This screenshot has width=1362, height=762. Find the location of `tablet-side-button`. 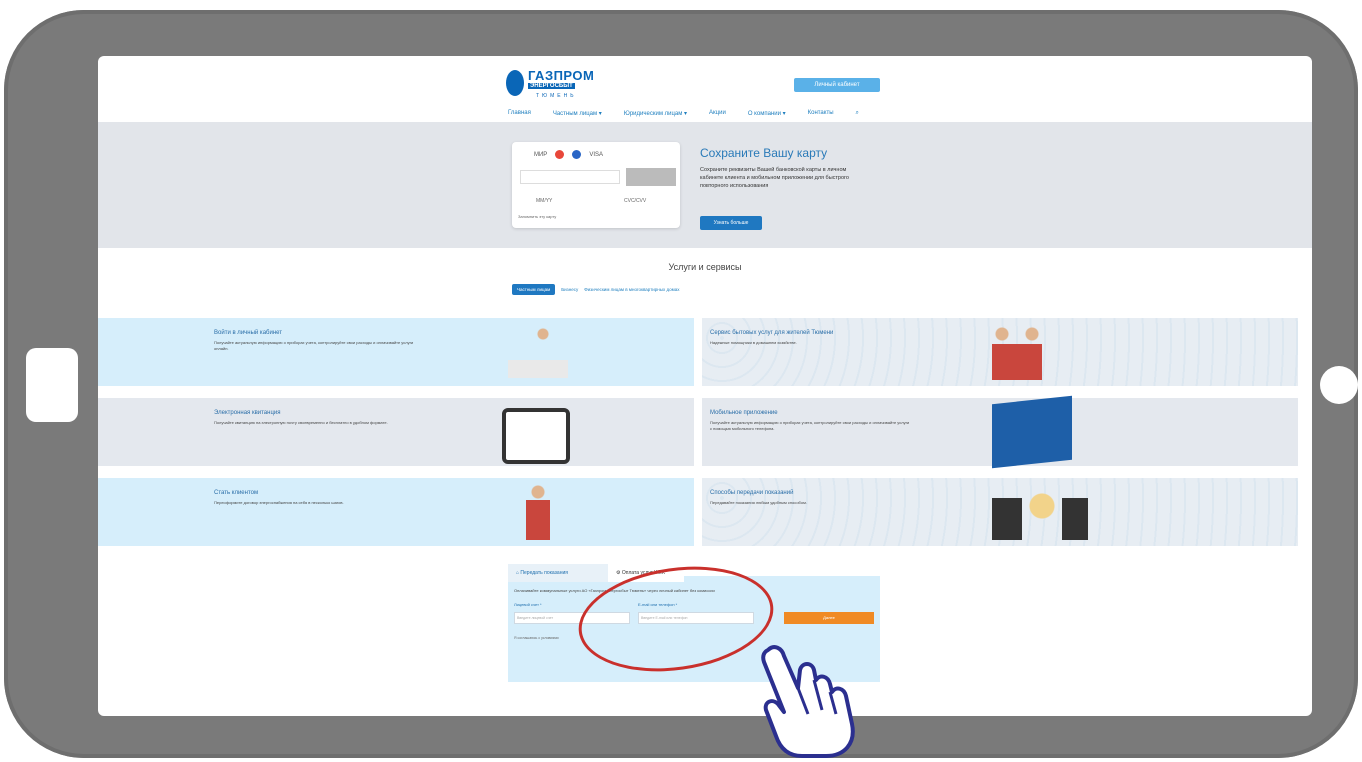

tablet-side-button is located at coordinates (52, 385).